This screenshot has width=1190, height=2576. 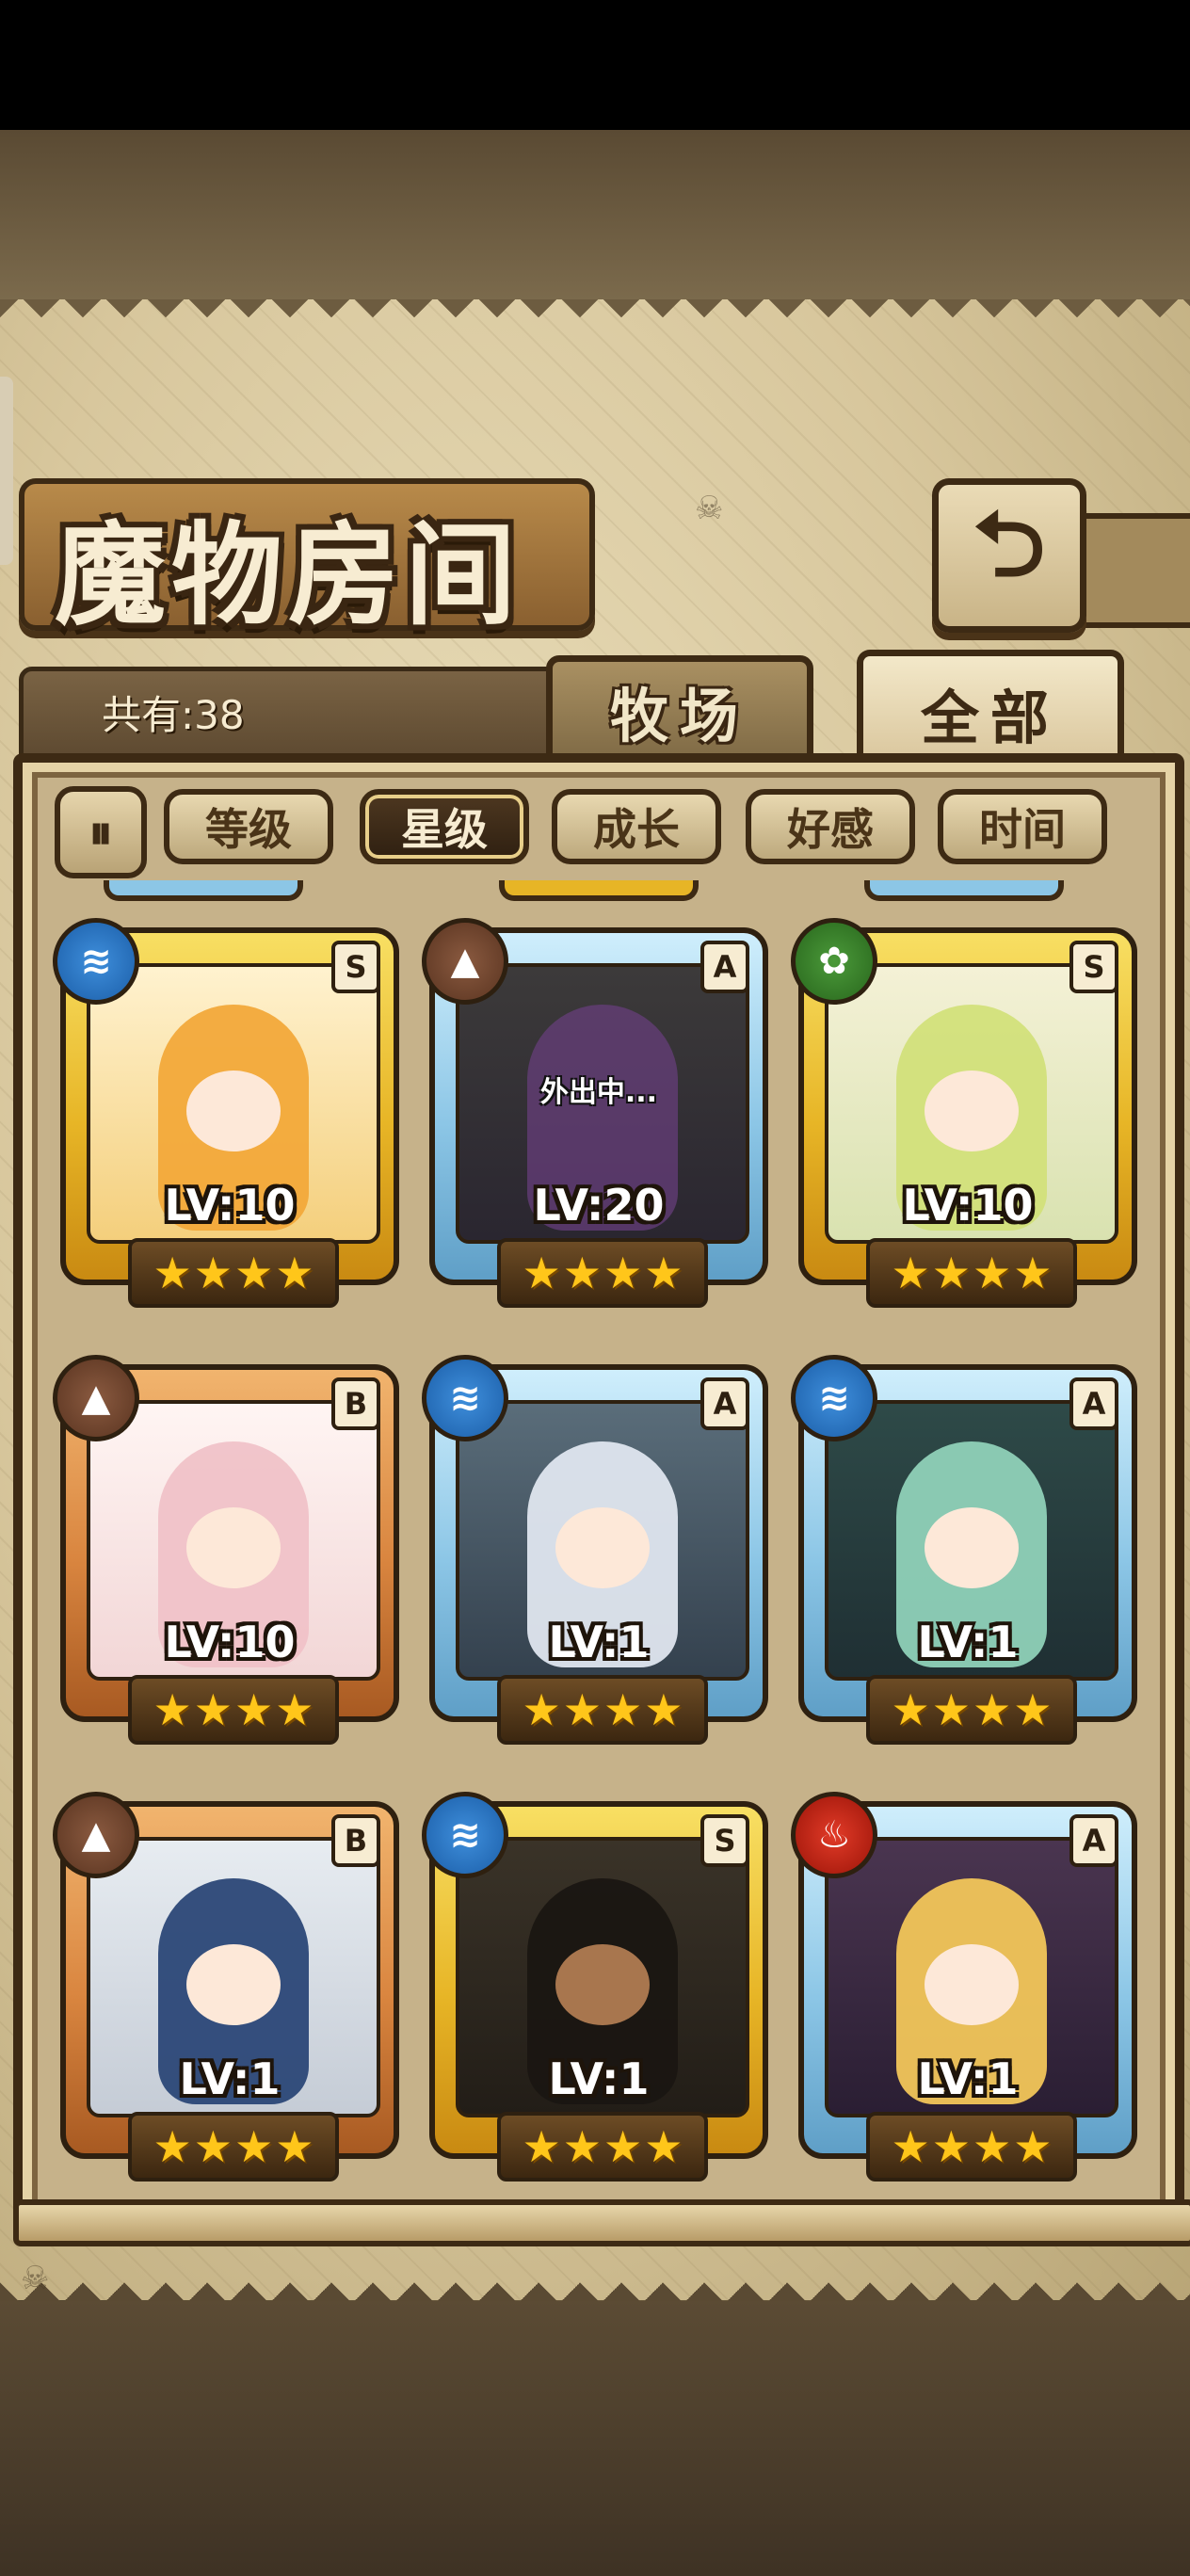 I want to click on bottom-map-band, so click(x=595, y=2438).